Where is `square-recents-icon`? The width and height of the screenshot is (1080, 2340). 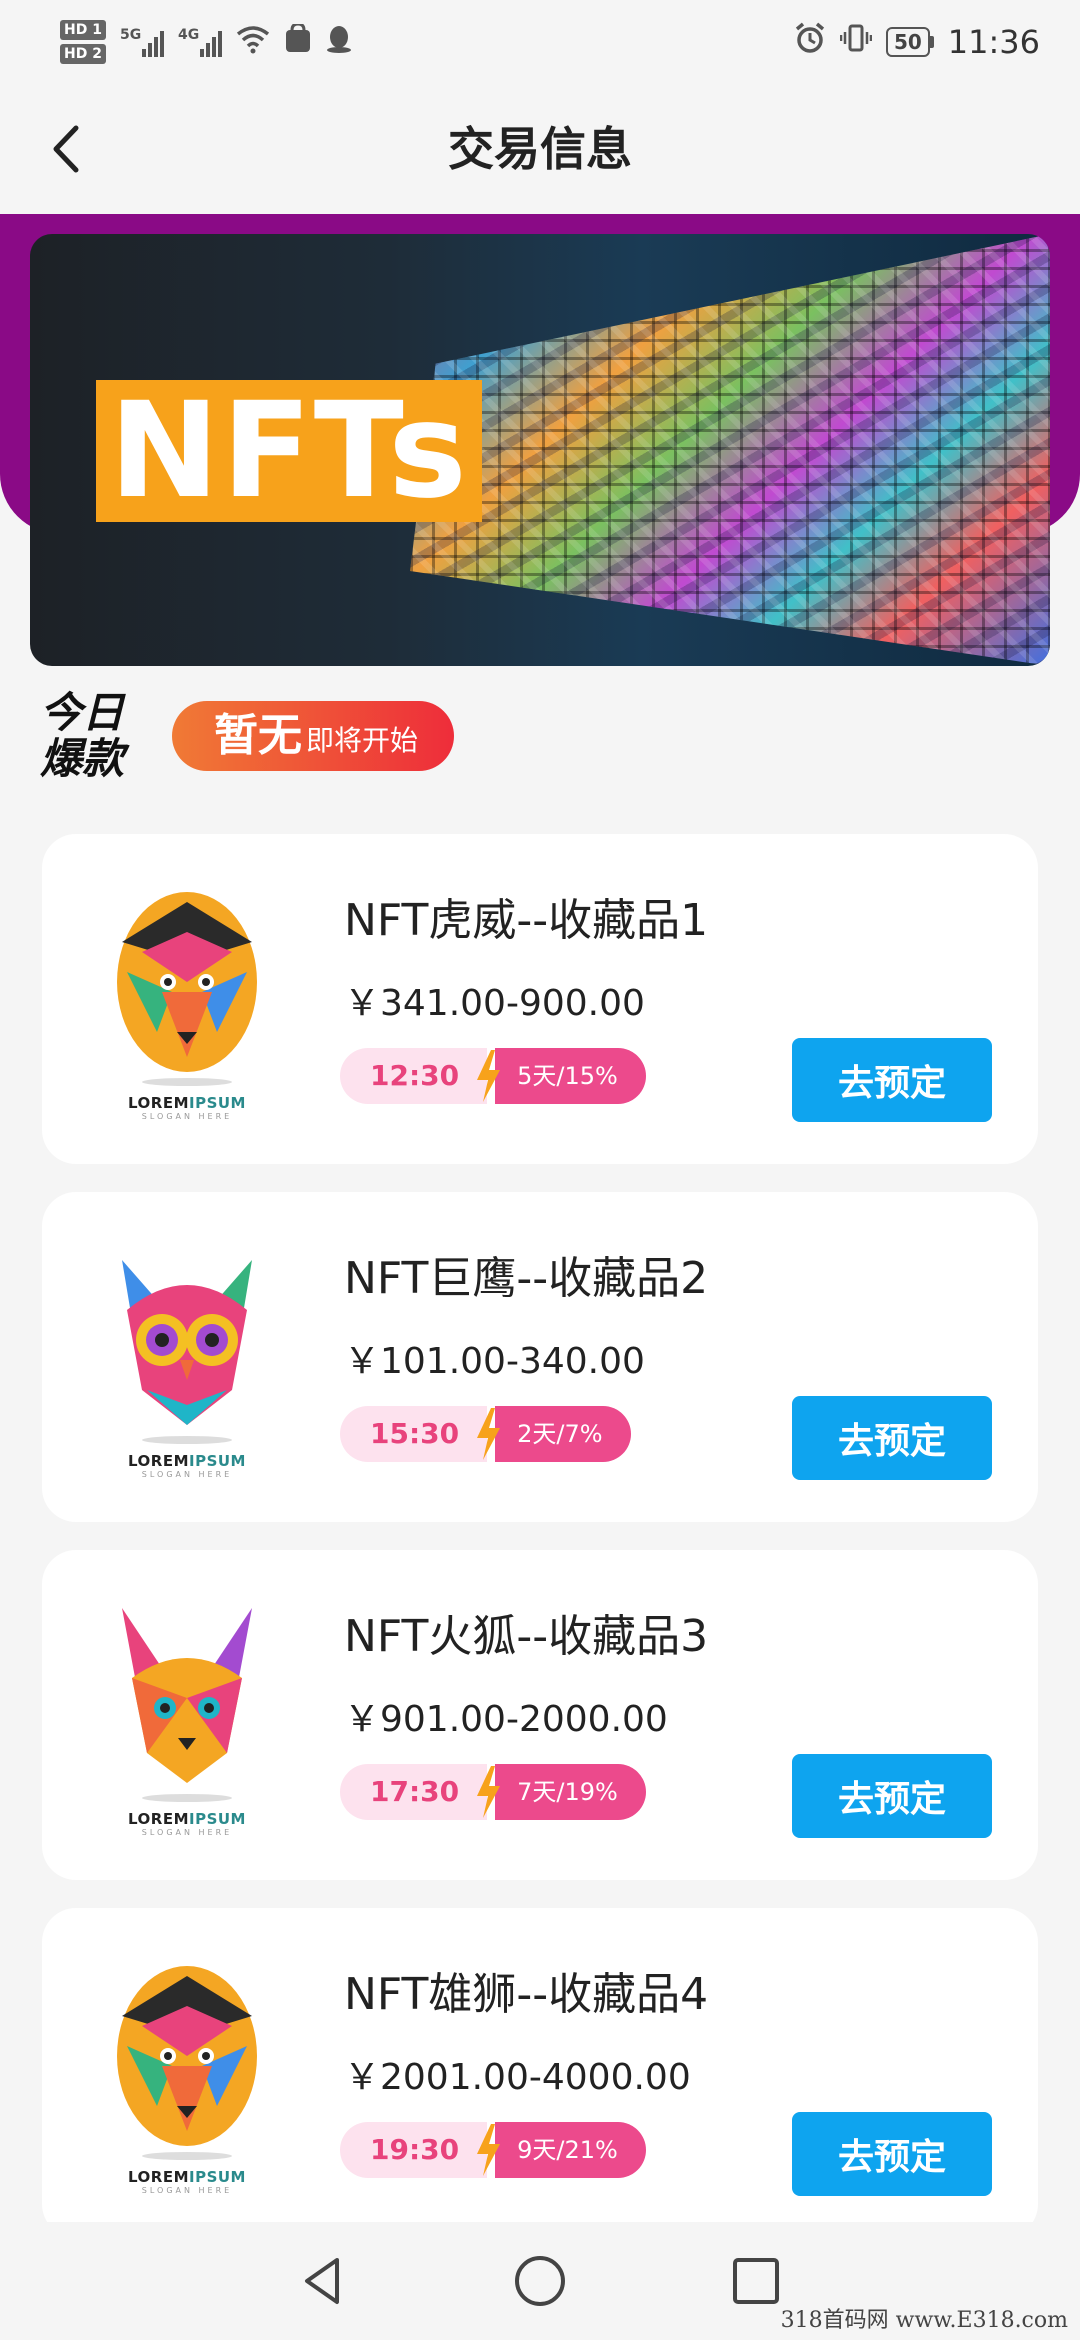 square-recents-icon is located at coordinates (756, 2281).